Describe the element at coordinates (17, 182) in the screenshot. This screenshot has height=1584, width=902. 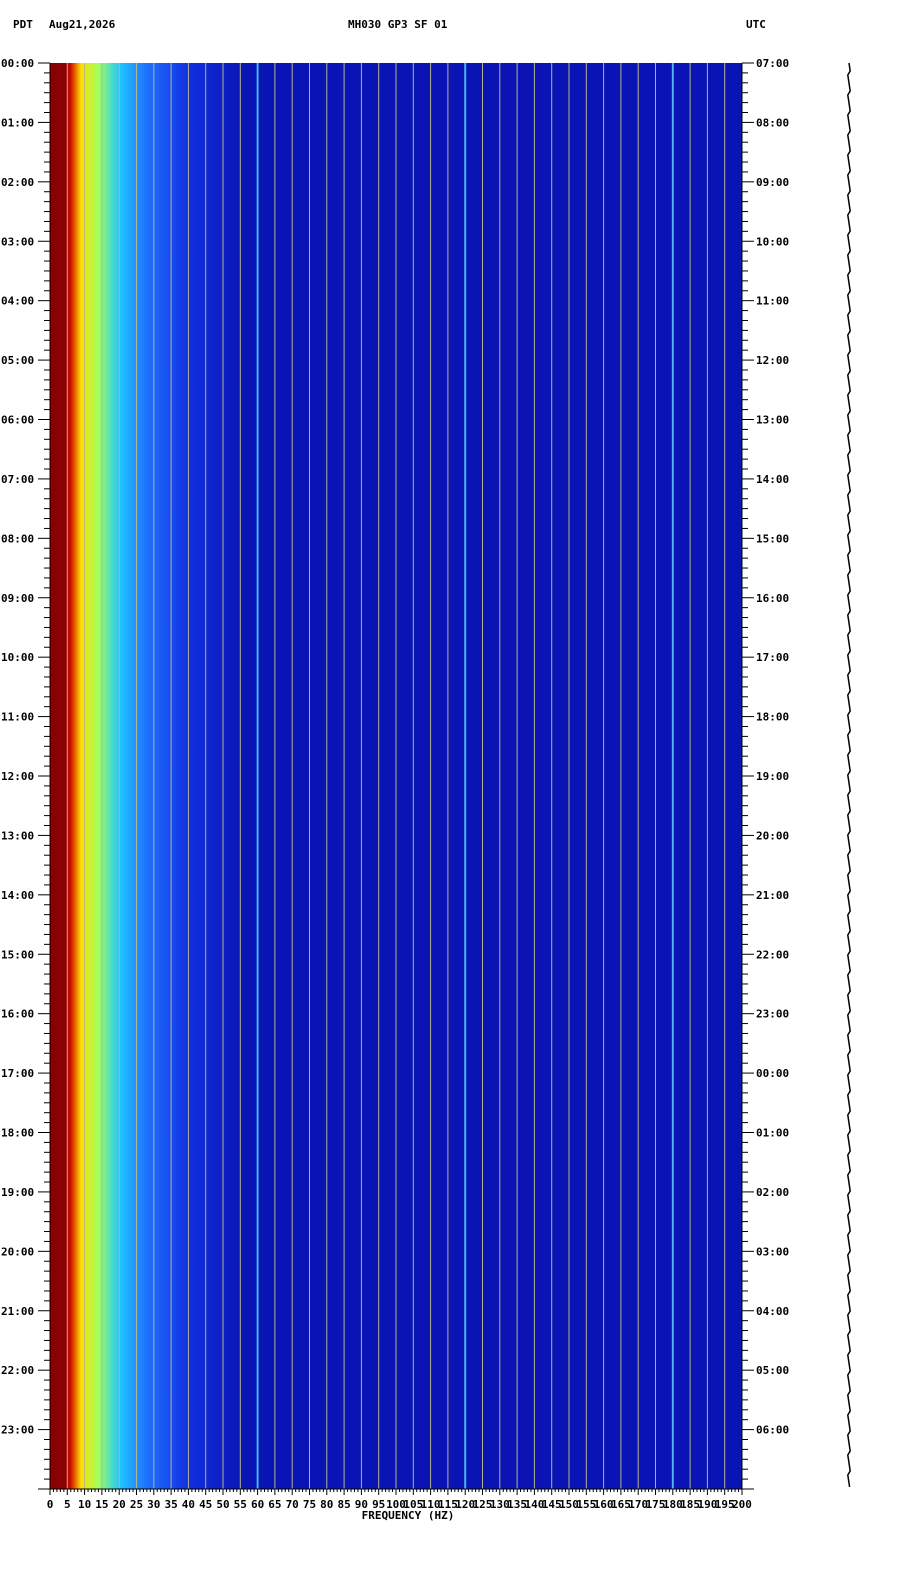
I see `y-left-tick-label-02:00: 02:00` at that location.